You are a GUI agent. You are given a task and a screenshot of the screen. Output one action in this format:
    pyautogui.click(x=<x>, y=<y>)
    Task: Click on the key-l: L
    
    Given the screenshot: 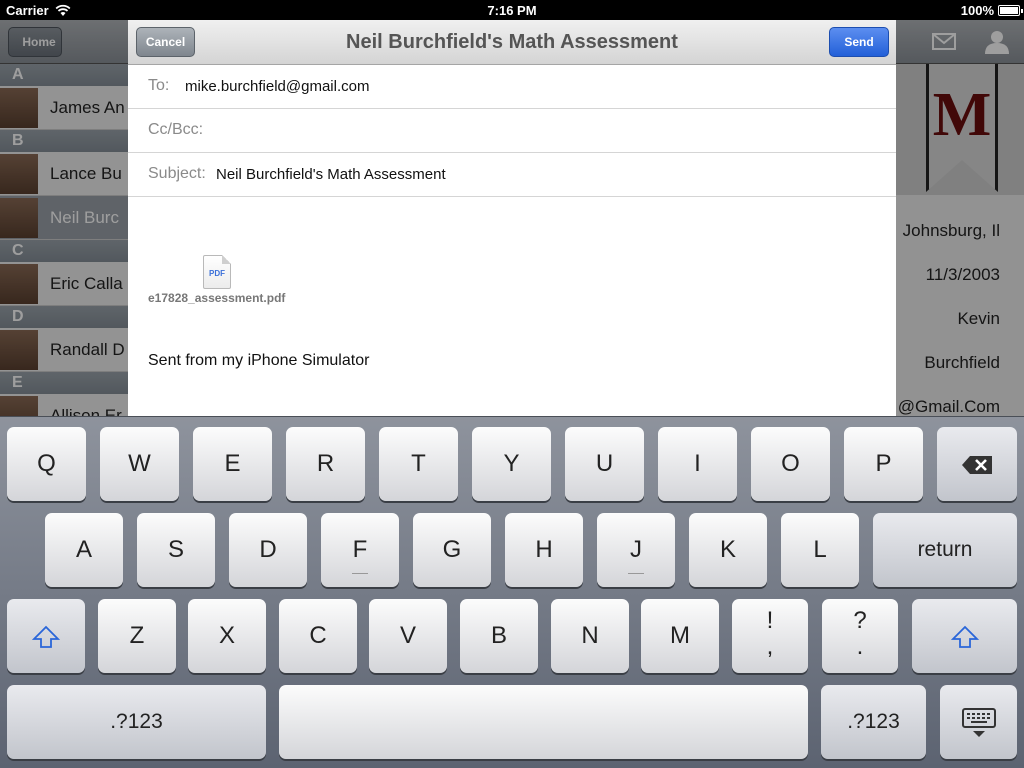 What is the action you would take?
    pyautogui.click(x=820, y=550)
    